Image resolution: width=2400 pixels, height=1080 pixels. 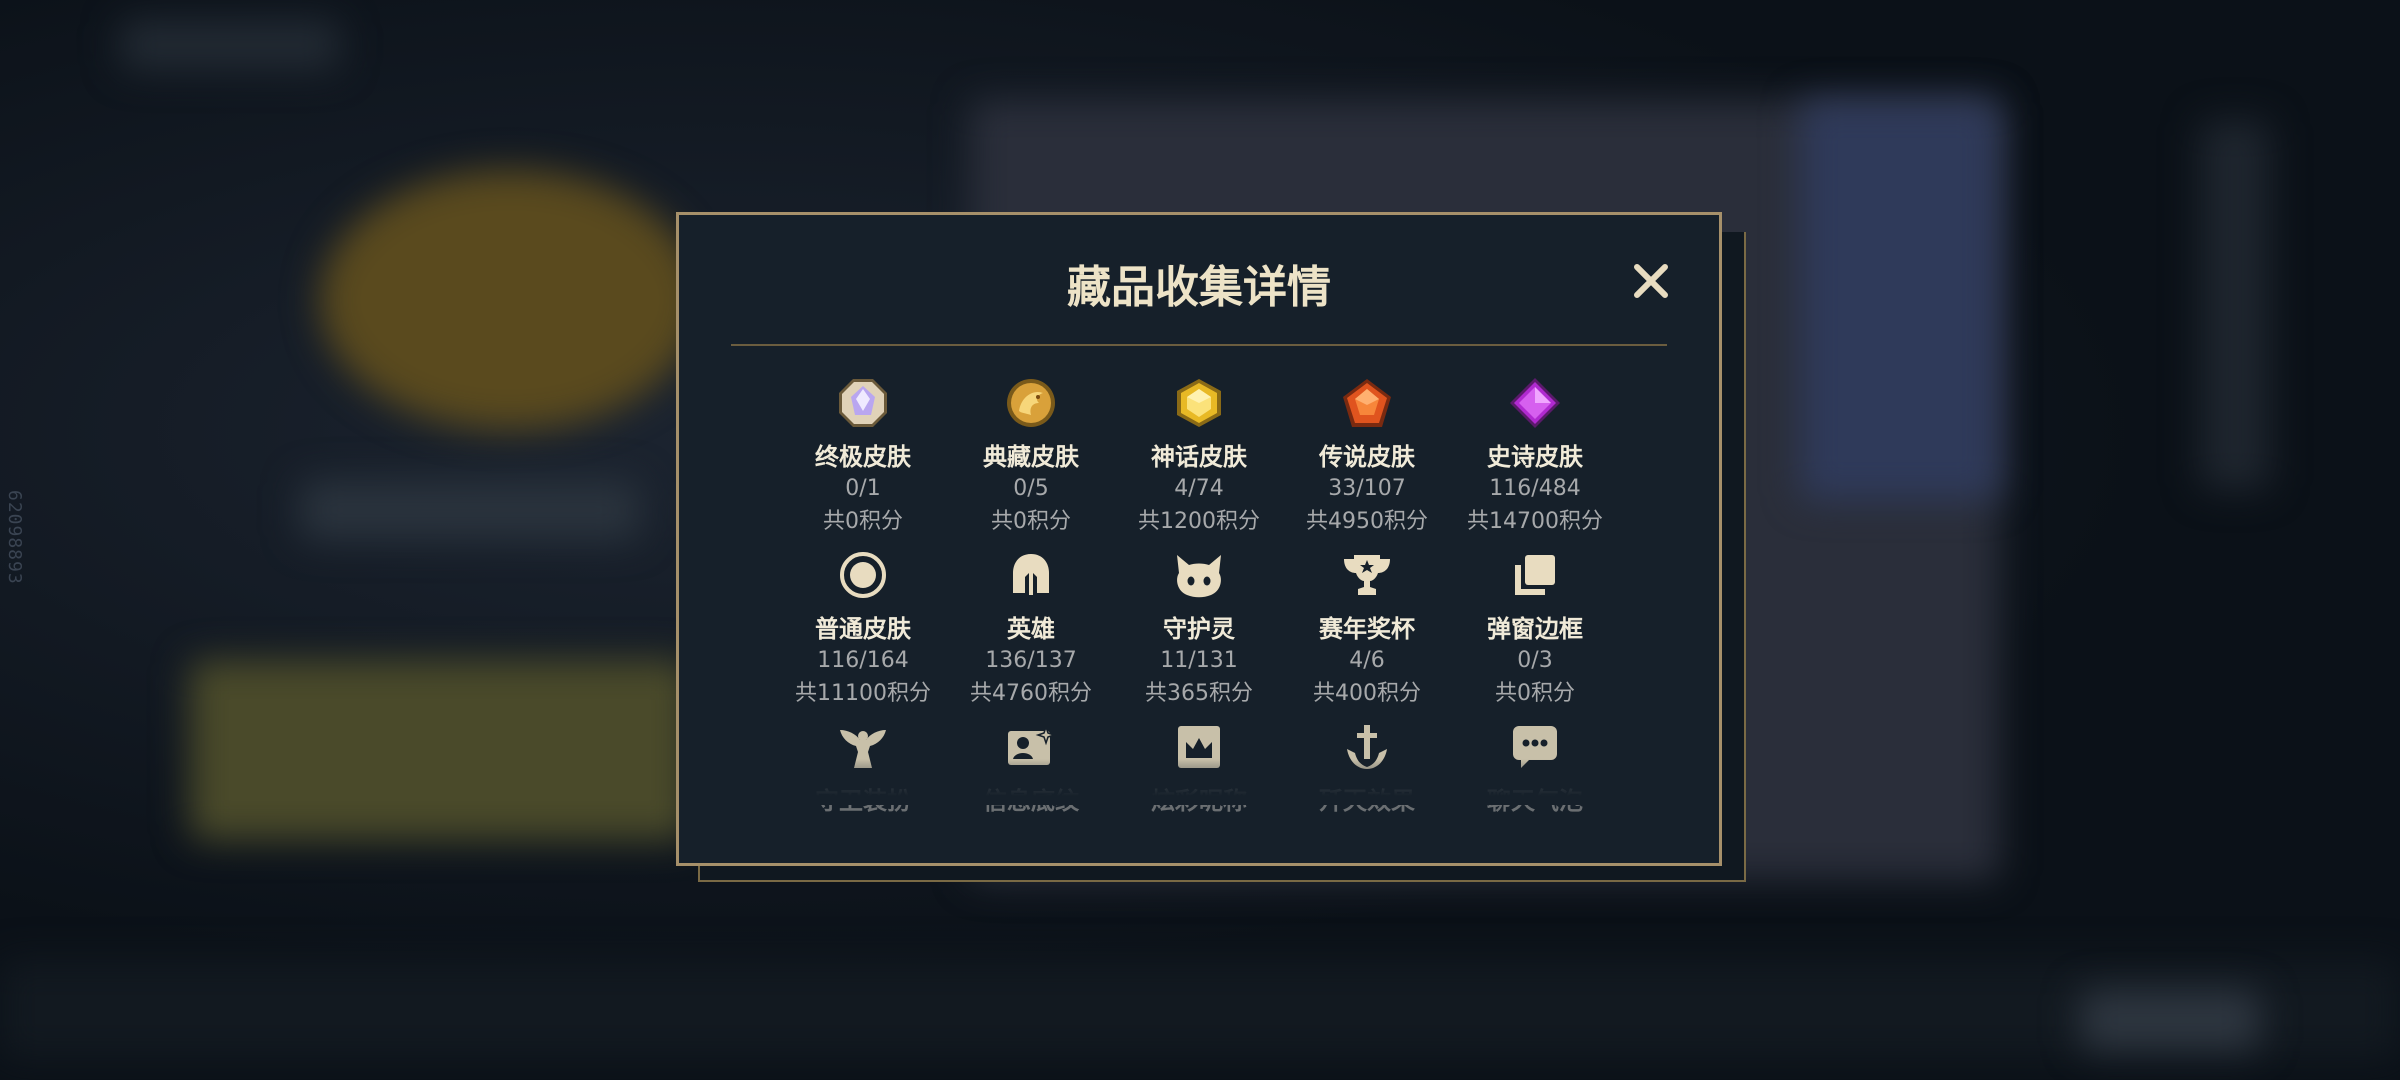 What do you see at coordinates (1367, 627) in the screenshot?
I see `collection-item: 赛年奖杯 4/6 共400积分` at bounding box center [1367, 627].